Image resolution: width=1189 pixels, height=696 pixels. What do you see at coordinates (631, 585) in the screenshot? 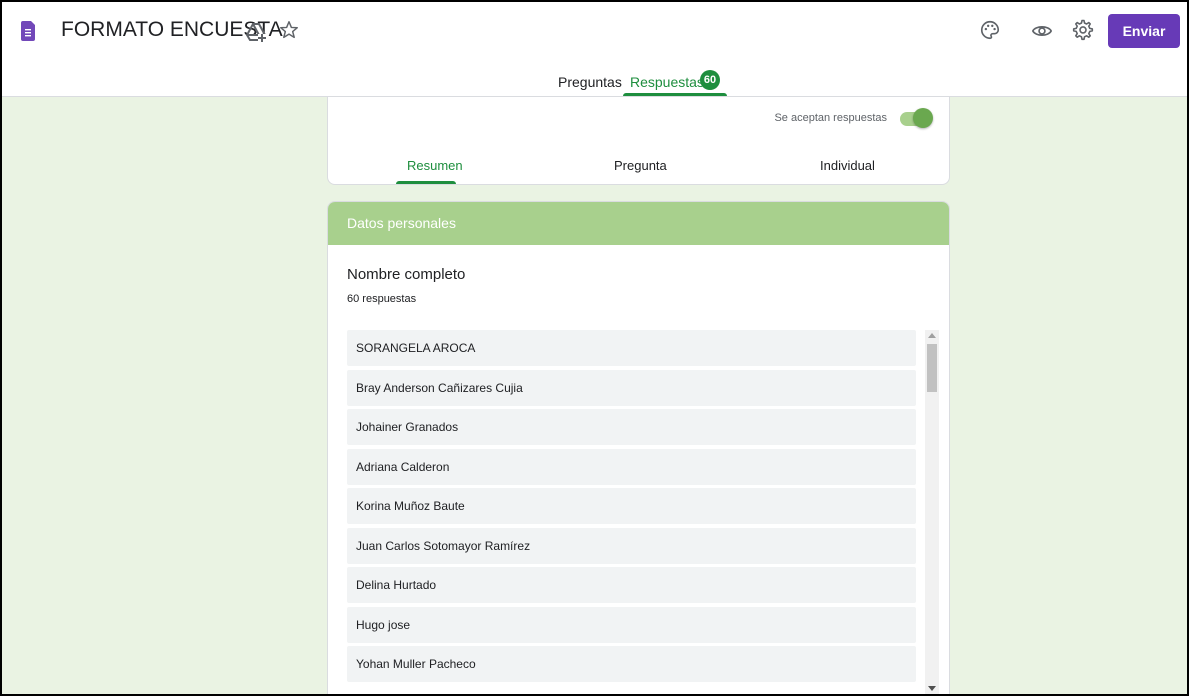
I see `answer-row: Delina Hurtado` at bounding box center [631, 585].